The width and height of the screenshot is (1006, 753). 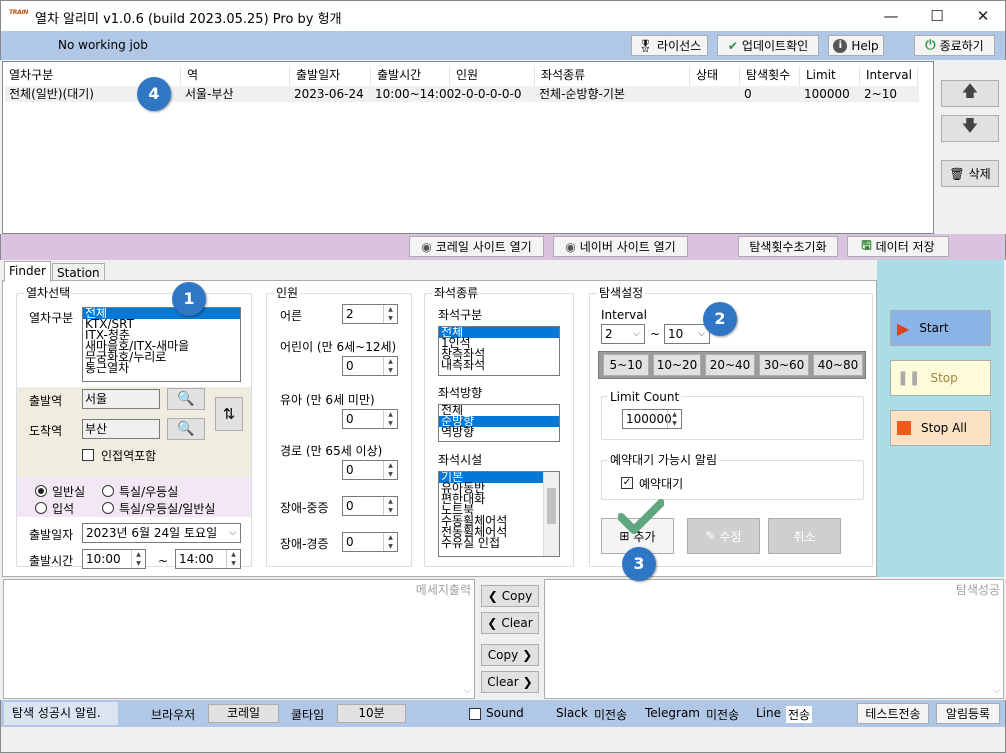 I want to click on list-item: 역방향, so click(x=499, y=432).